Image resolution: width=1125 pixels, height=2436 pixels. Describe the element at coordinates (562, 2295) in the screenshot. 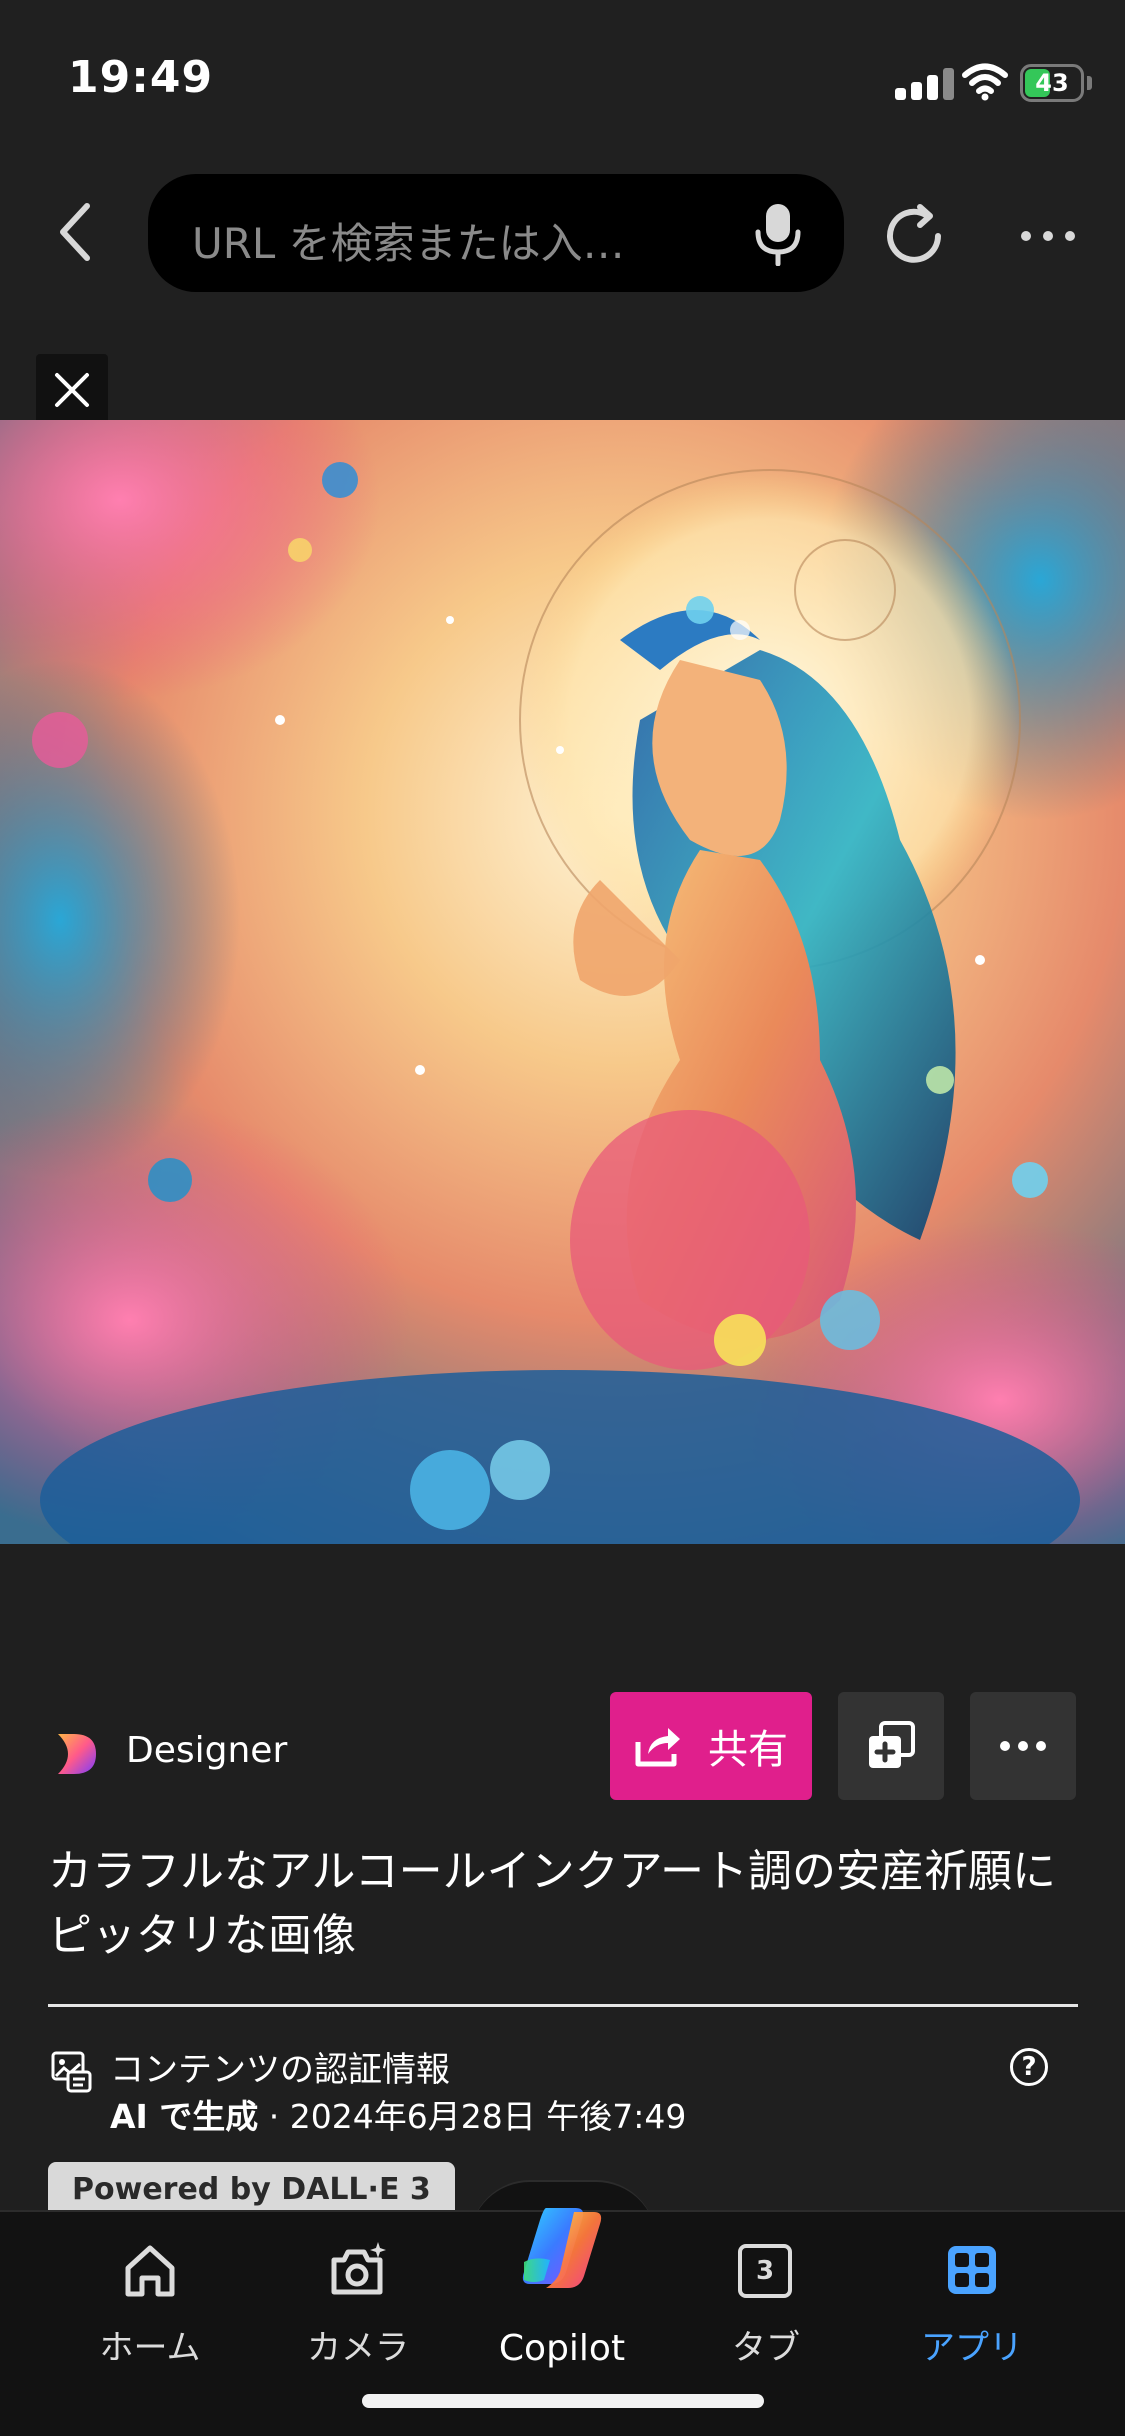

I see `tab-copilot: Copilot` at that location.